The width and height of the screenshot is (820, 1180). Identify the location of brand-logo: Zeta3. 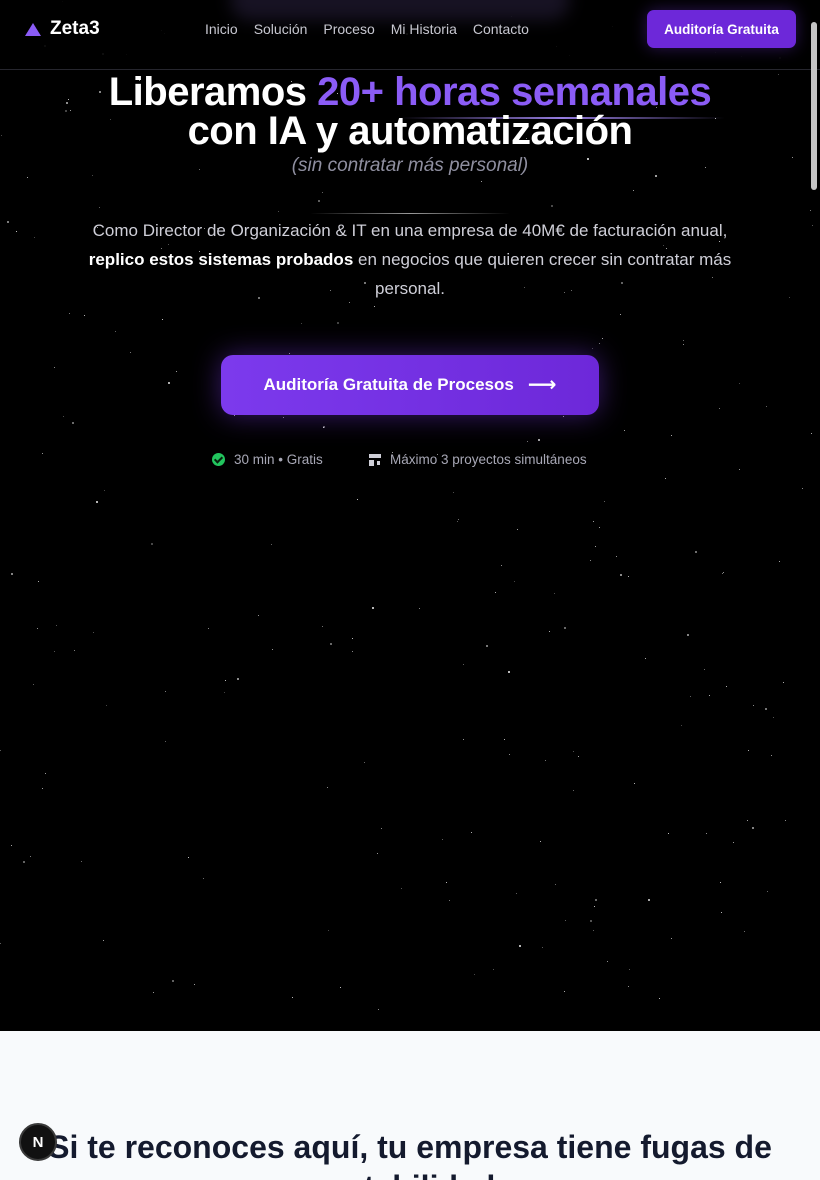
(62, 29).